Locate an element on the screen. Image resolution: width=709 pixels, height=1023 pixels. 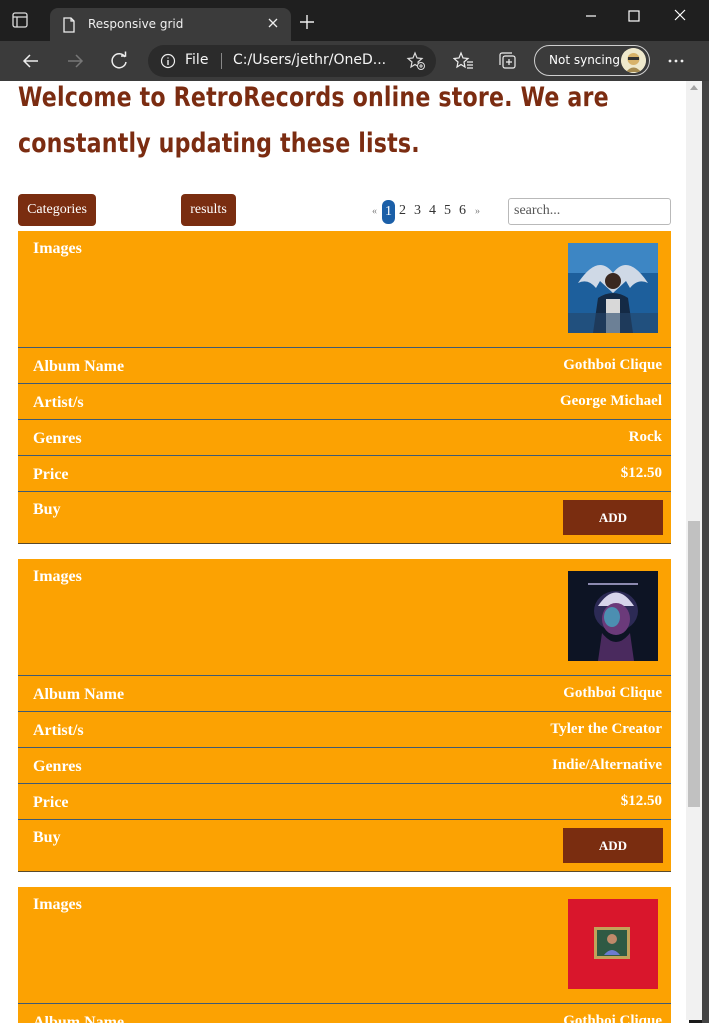
pagination-page-5: 5 is located at coordinates (447, 211).